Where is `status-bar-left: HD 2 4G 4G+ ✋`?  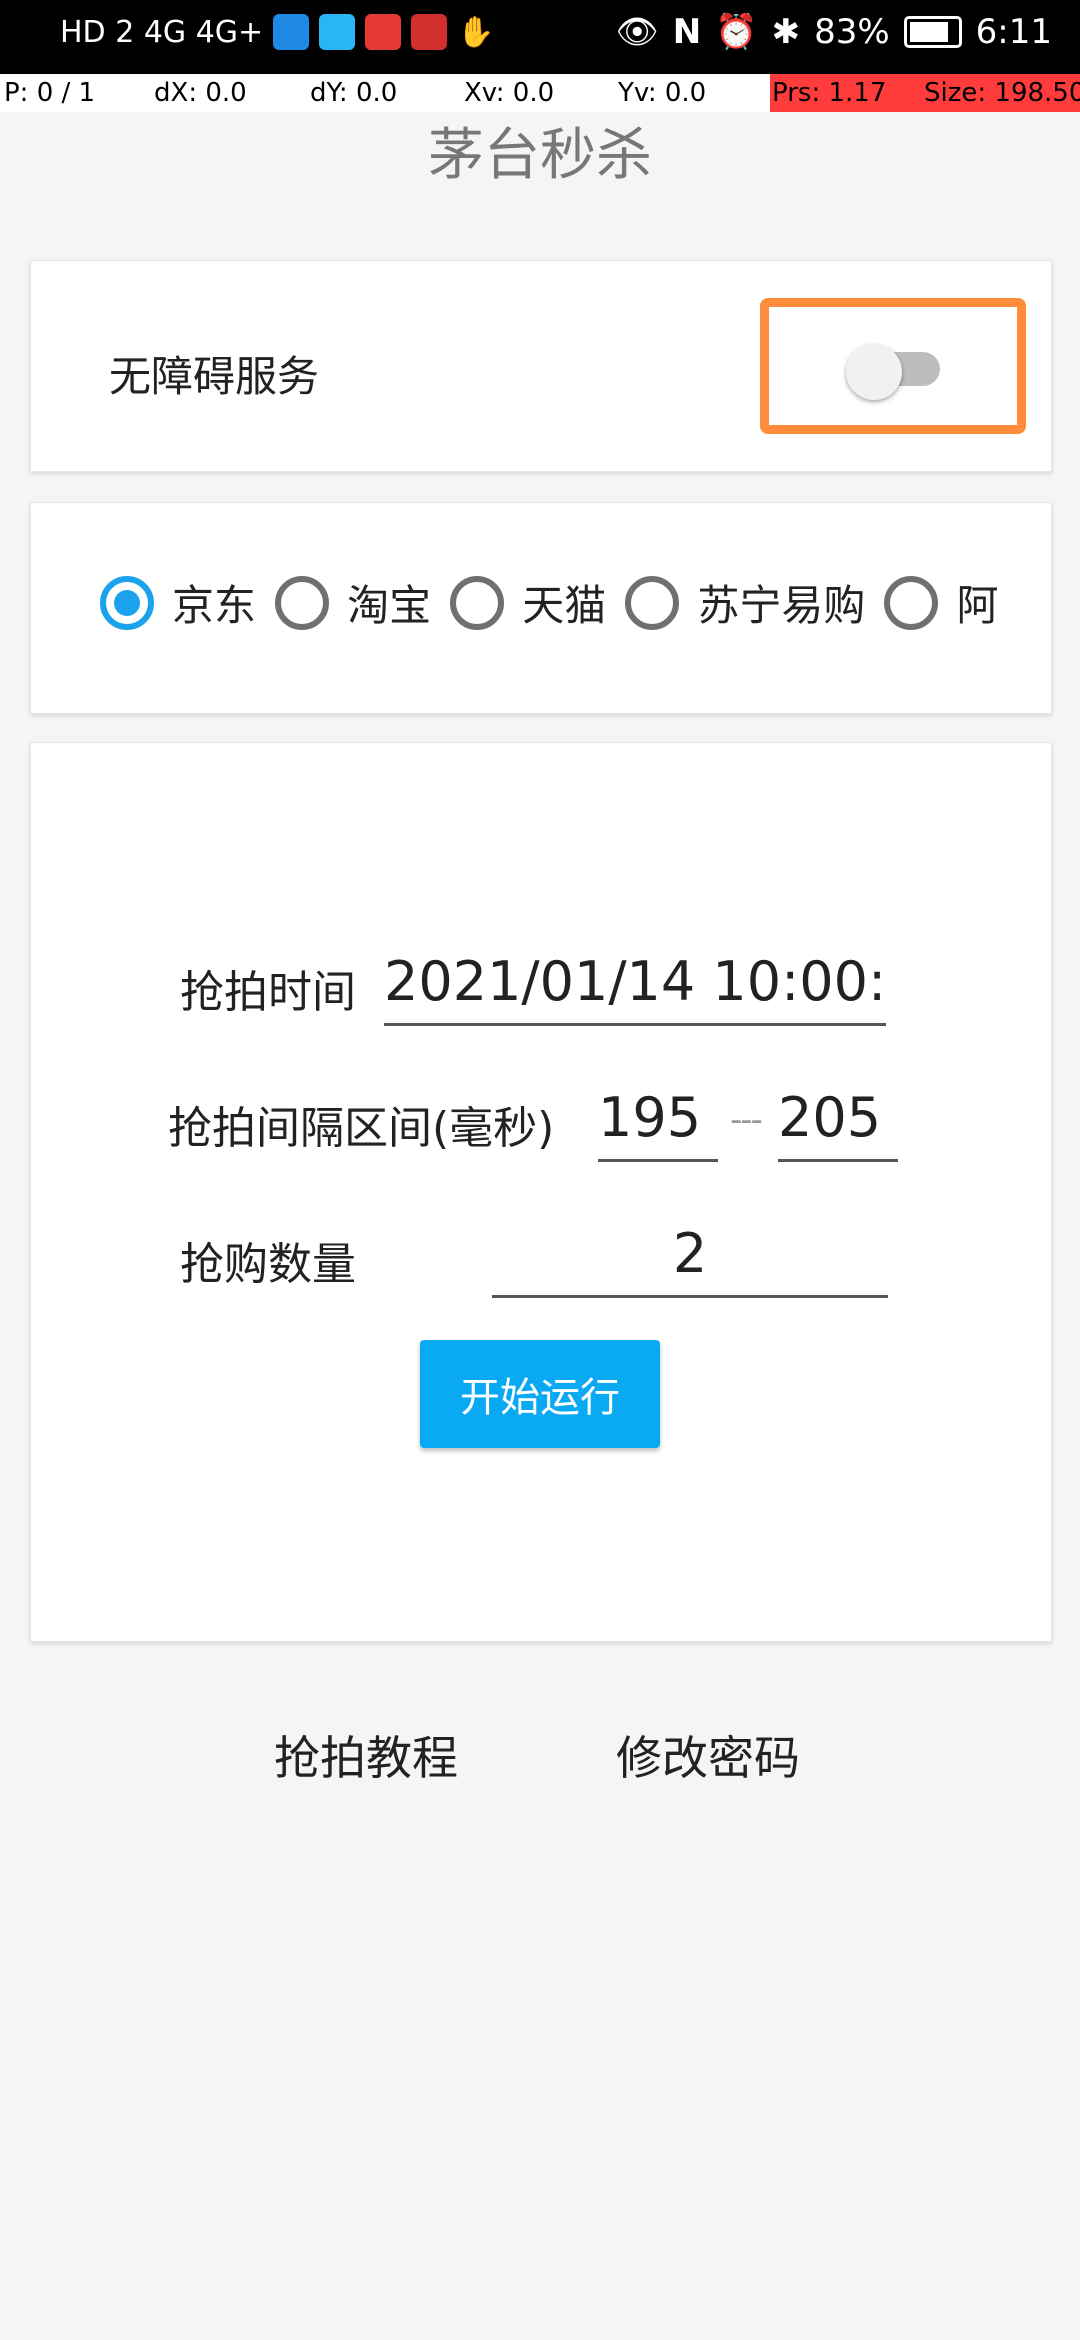 status-bar-left: HD 2 4G 4G+ ✋ is located at coordinates (277, 32).